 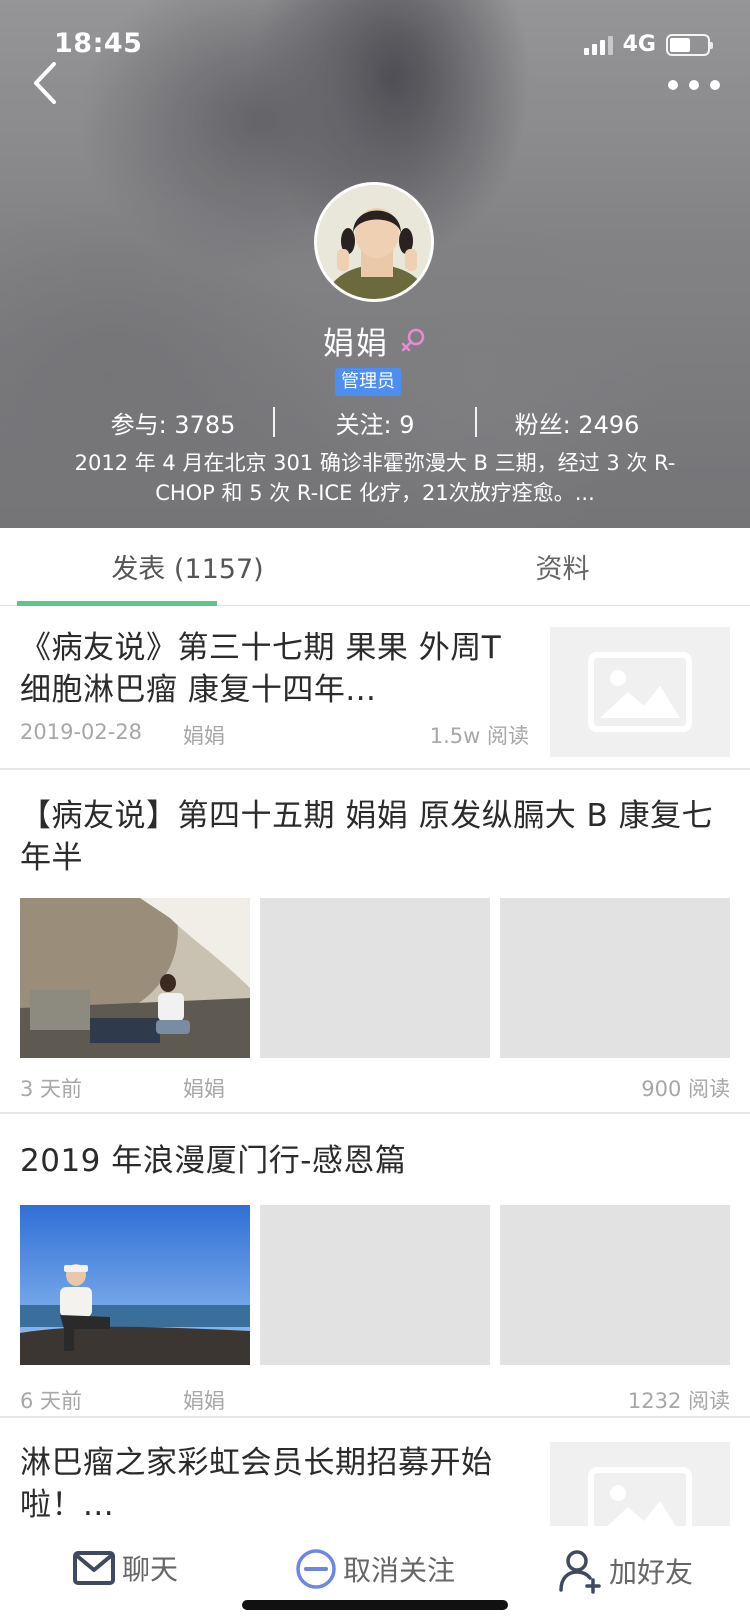 I want to click on post-date: 3 天前, so click(x=51, y=1089).